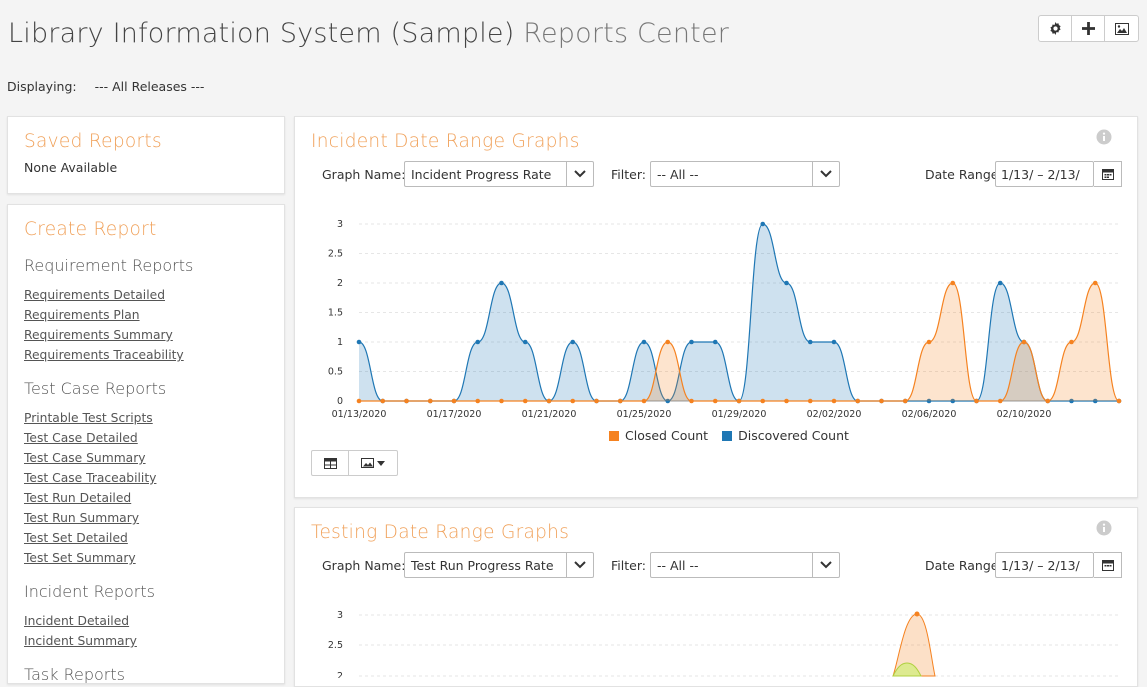 This screenshot has height=687, width=1147. Describe the element at coordinates (549, 414) in the screenshot. I see `x-tick-label: 01/21/2020` at that location.